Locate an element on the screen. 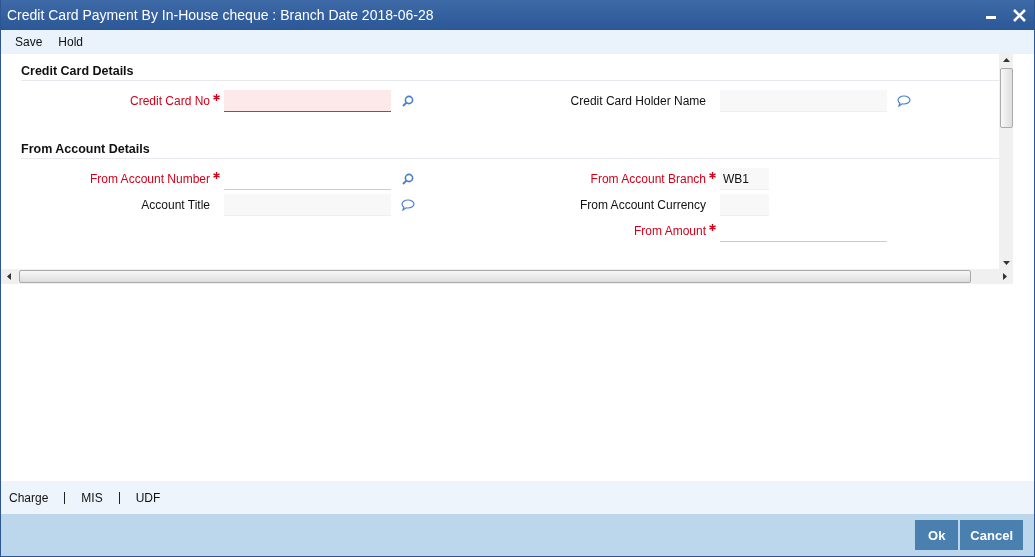  section-title: Credit Card Details is located at coordinates (77, 71).